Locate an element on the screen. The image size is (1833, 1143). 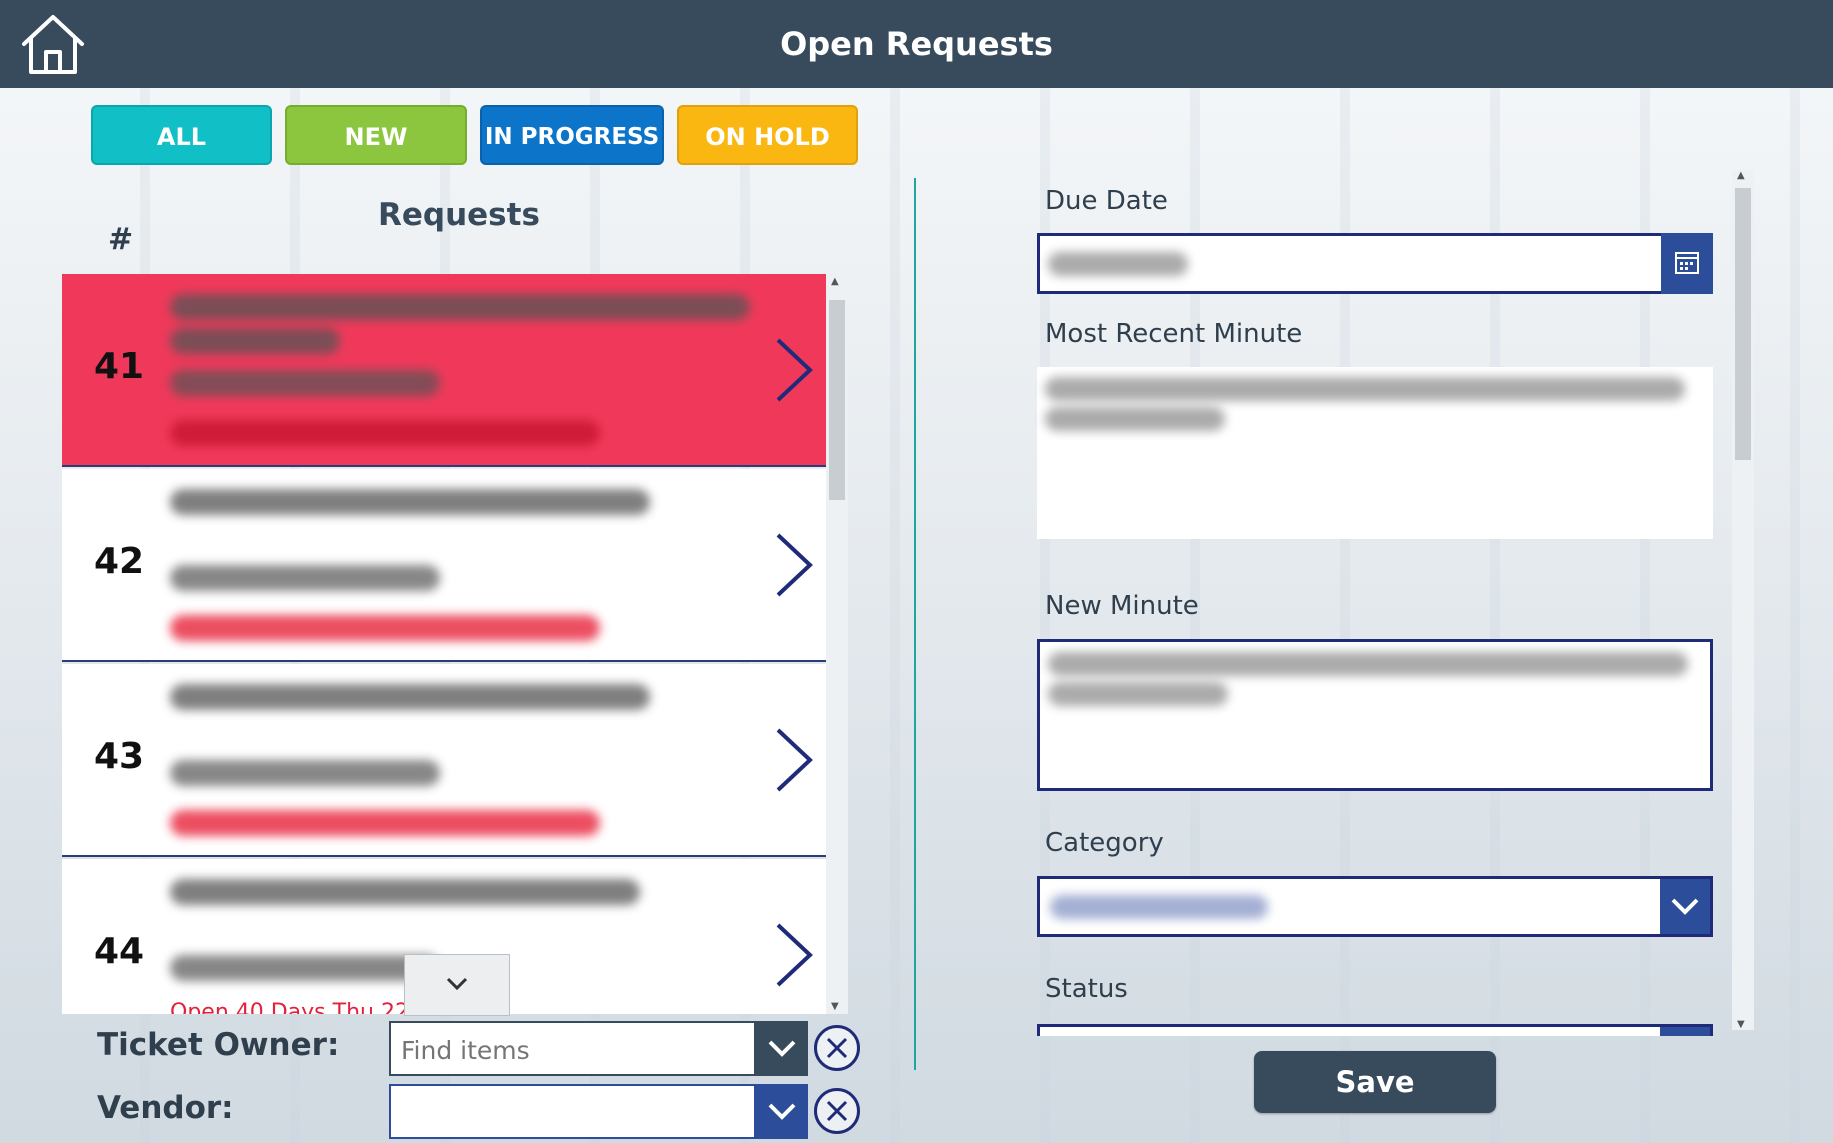
most-recent-minute-field is located at coordinates (1375, 453).